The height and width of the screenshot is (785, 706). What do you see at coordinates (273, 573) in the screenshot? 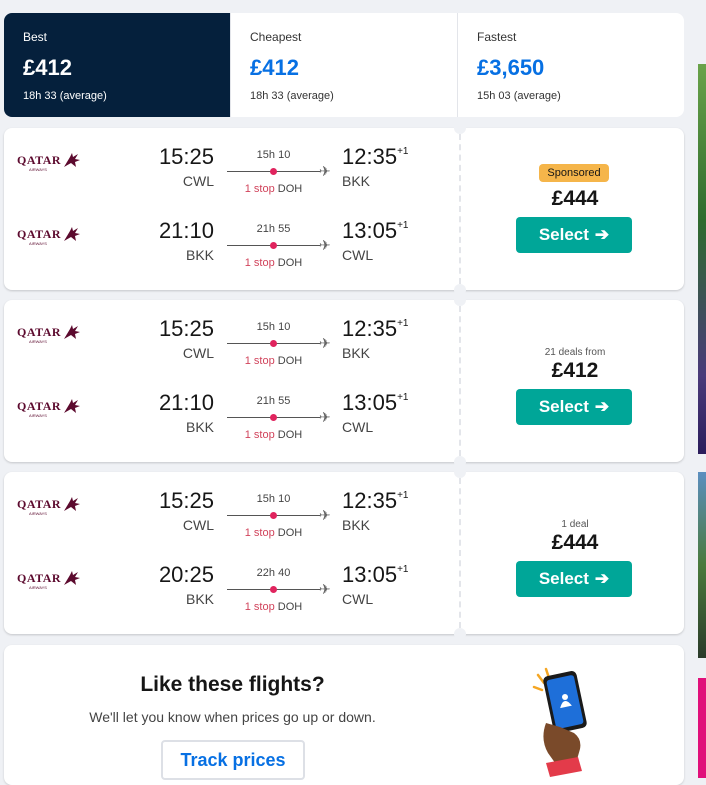
I see `flight-duration: 22h 40` at bounding box center [273, 573].